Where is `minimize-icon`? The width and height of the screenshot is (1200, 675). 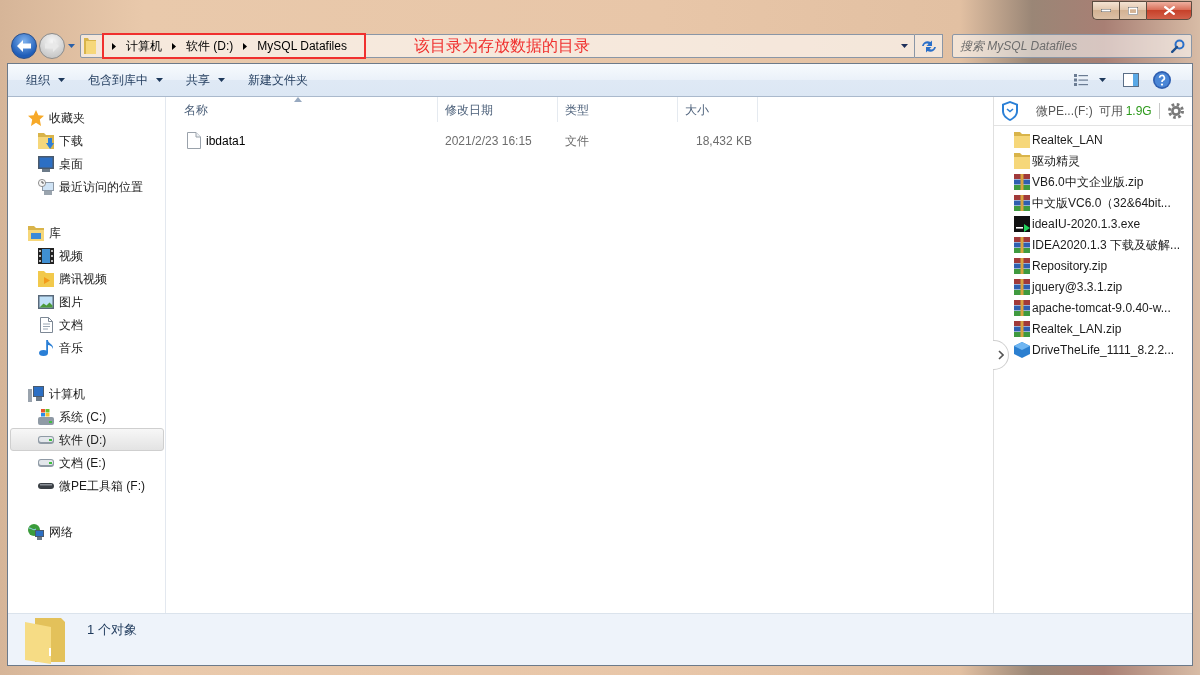 minimize-icon is located at coordinates (1106, 10).